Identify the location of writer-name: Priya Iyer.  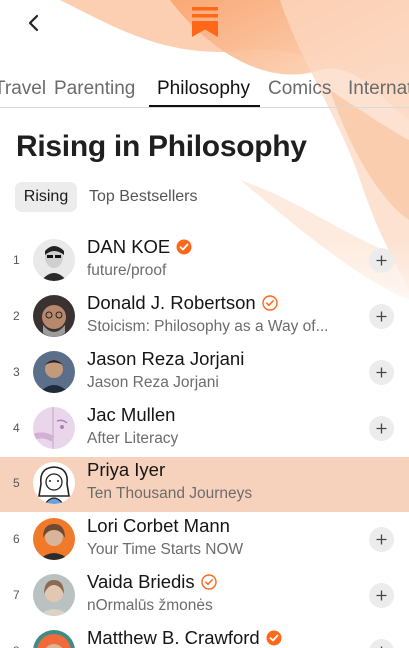
(126, 469).